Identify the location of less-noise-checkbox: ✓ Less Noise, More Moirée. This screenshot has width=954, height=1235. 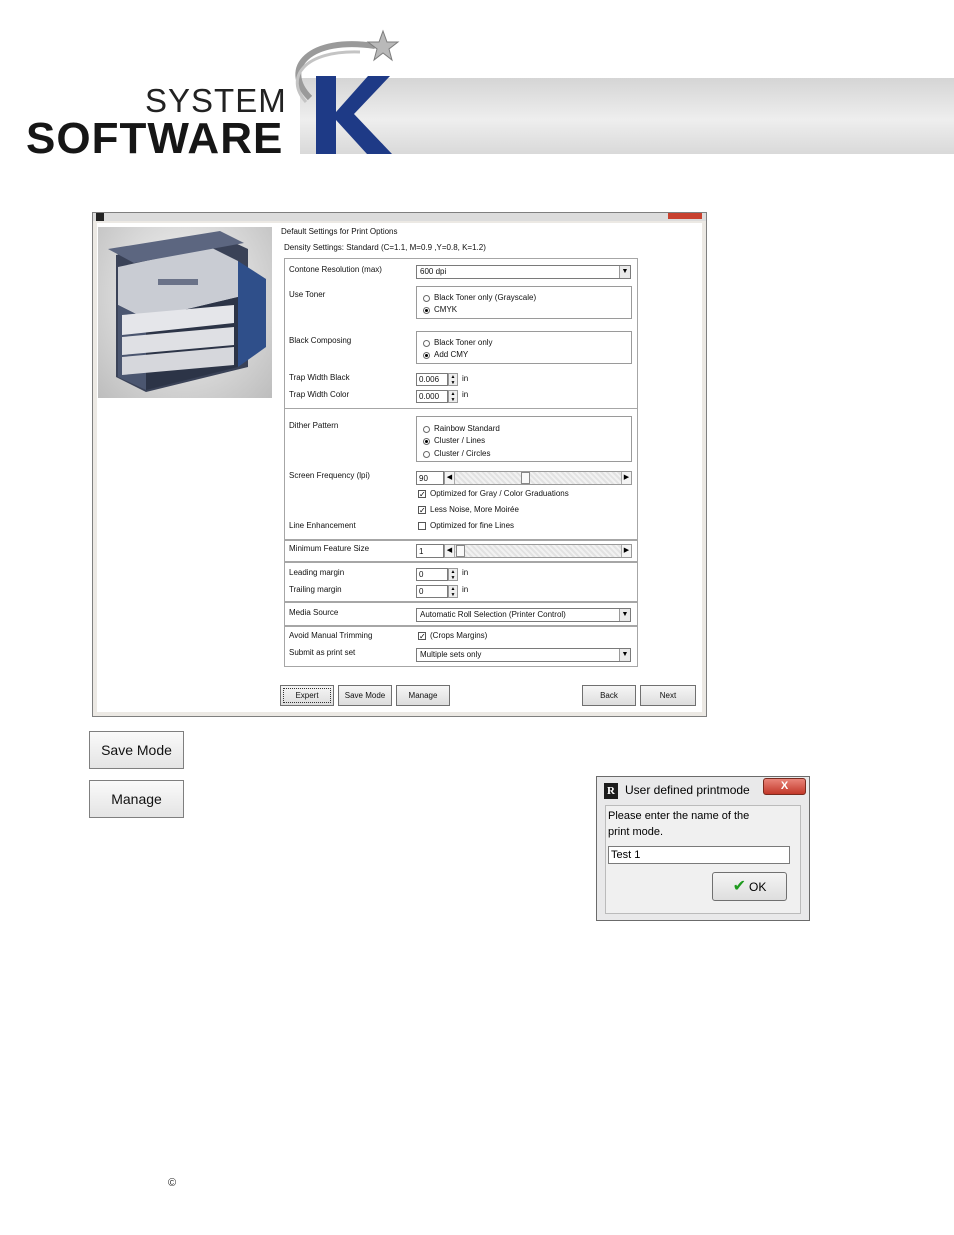
(468, 510).